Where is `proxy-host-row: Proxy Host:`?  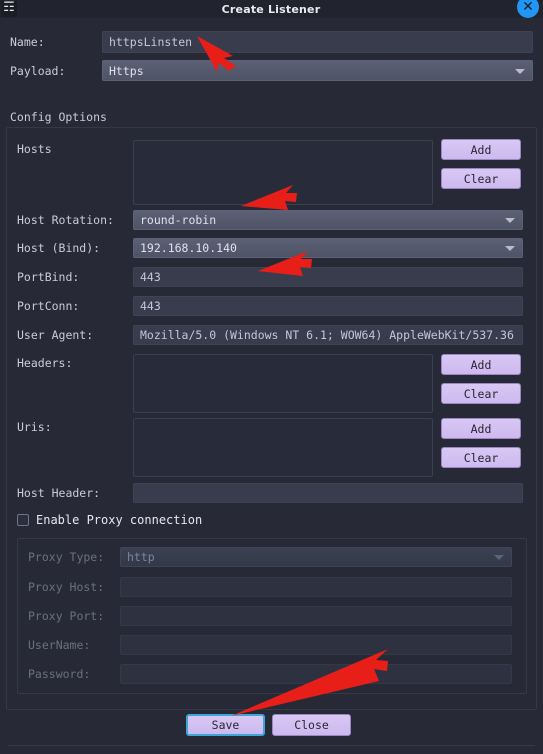 proxy-host-row: Proxy Host: is located at coordinates (272, 587).